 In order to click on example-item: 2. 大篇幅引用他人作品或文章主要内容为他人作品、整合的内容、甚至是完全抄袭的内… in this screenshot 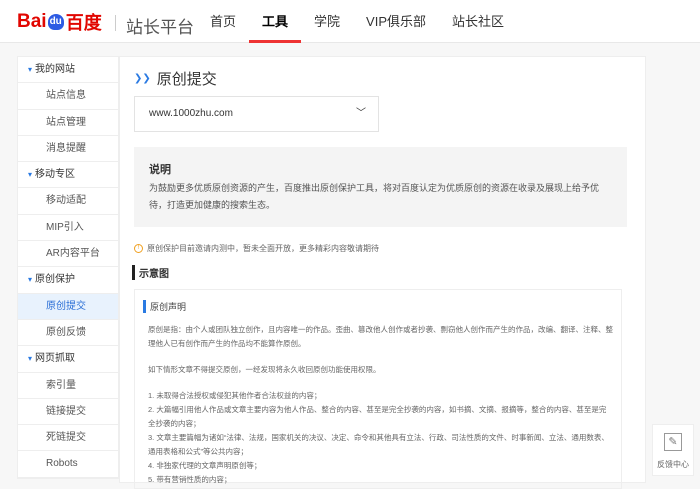, I will do `click(377, 416)`.